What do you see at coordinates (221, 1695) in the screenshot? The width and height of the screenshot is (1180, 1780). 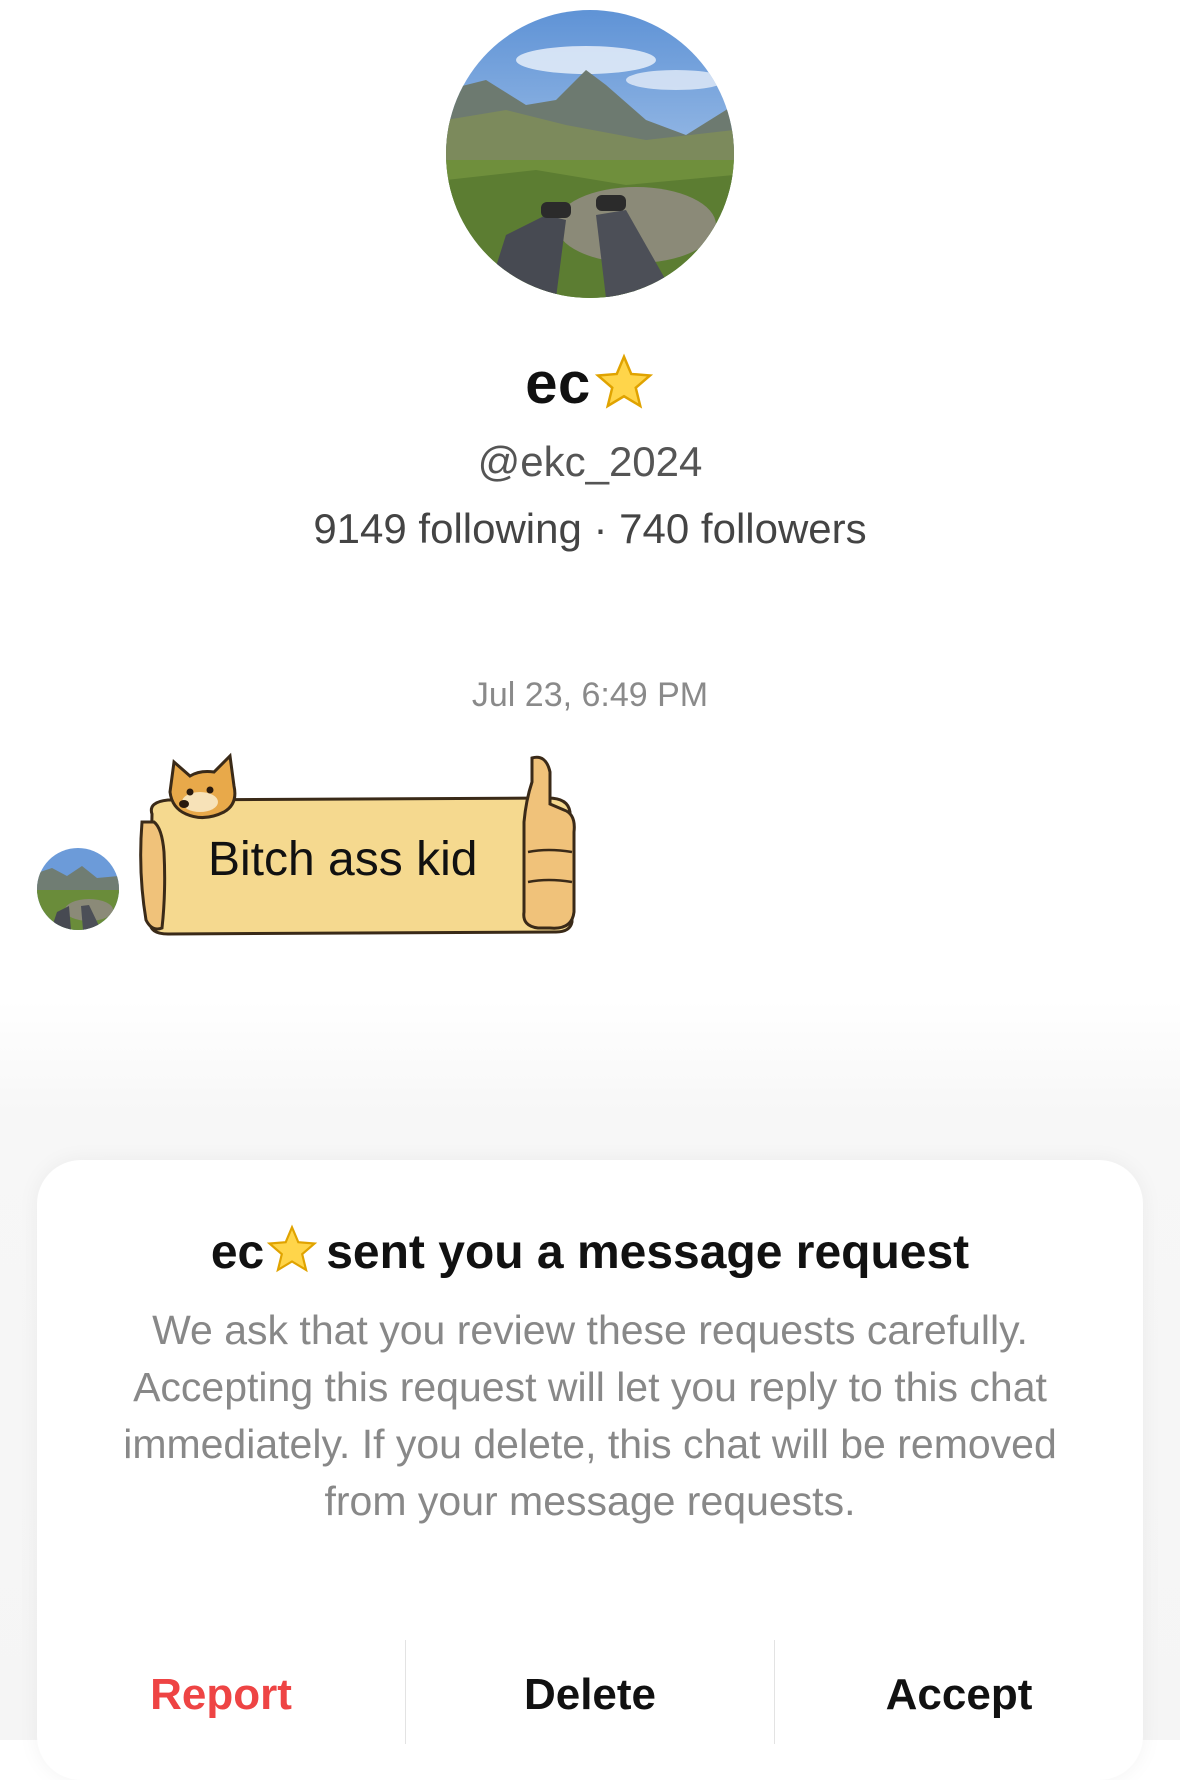 I see `report-button: Report` at bounding box center [221, 1695].